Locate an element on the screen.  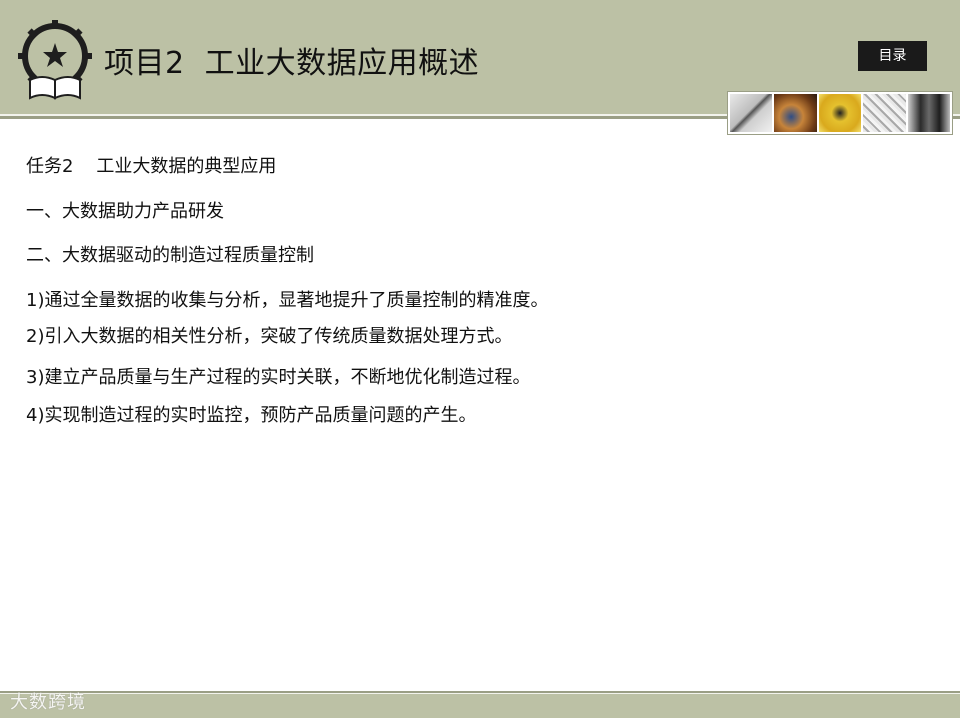
task-heading: 任务2 工业大数据的典型应用 is located at coordinates (151, 166).